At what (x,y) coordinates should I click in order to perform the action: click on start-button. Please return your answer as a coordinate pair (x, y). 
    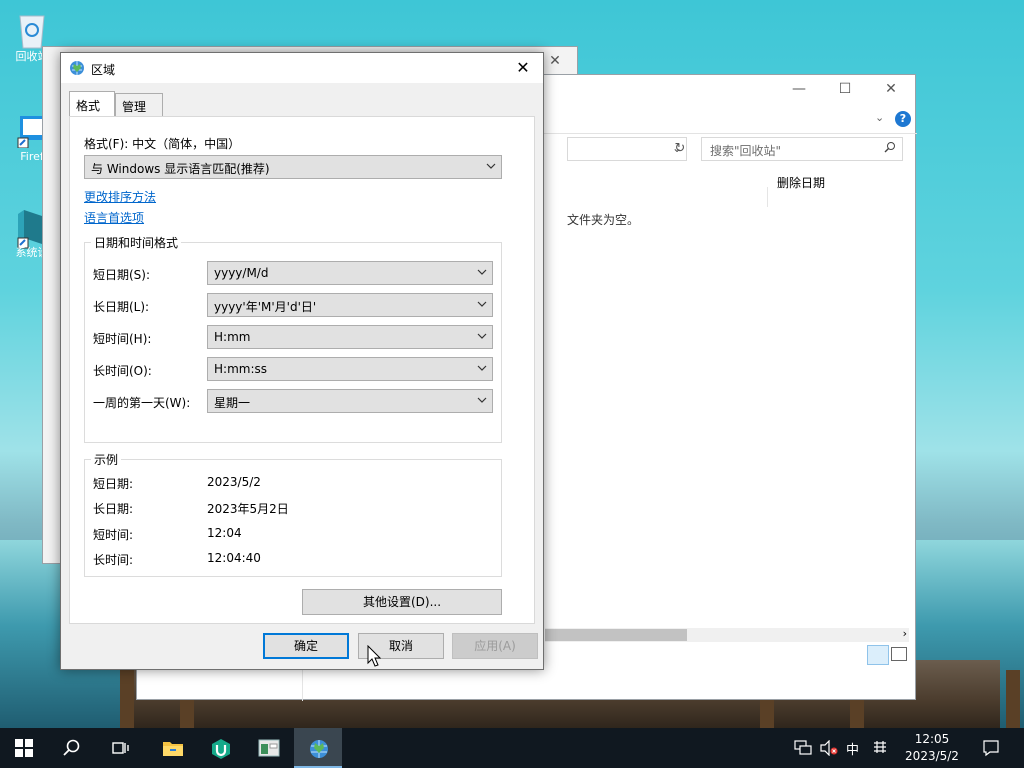
    Looking at the image, I should click on (24, 748).